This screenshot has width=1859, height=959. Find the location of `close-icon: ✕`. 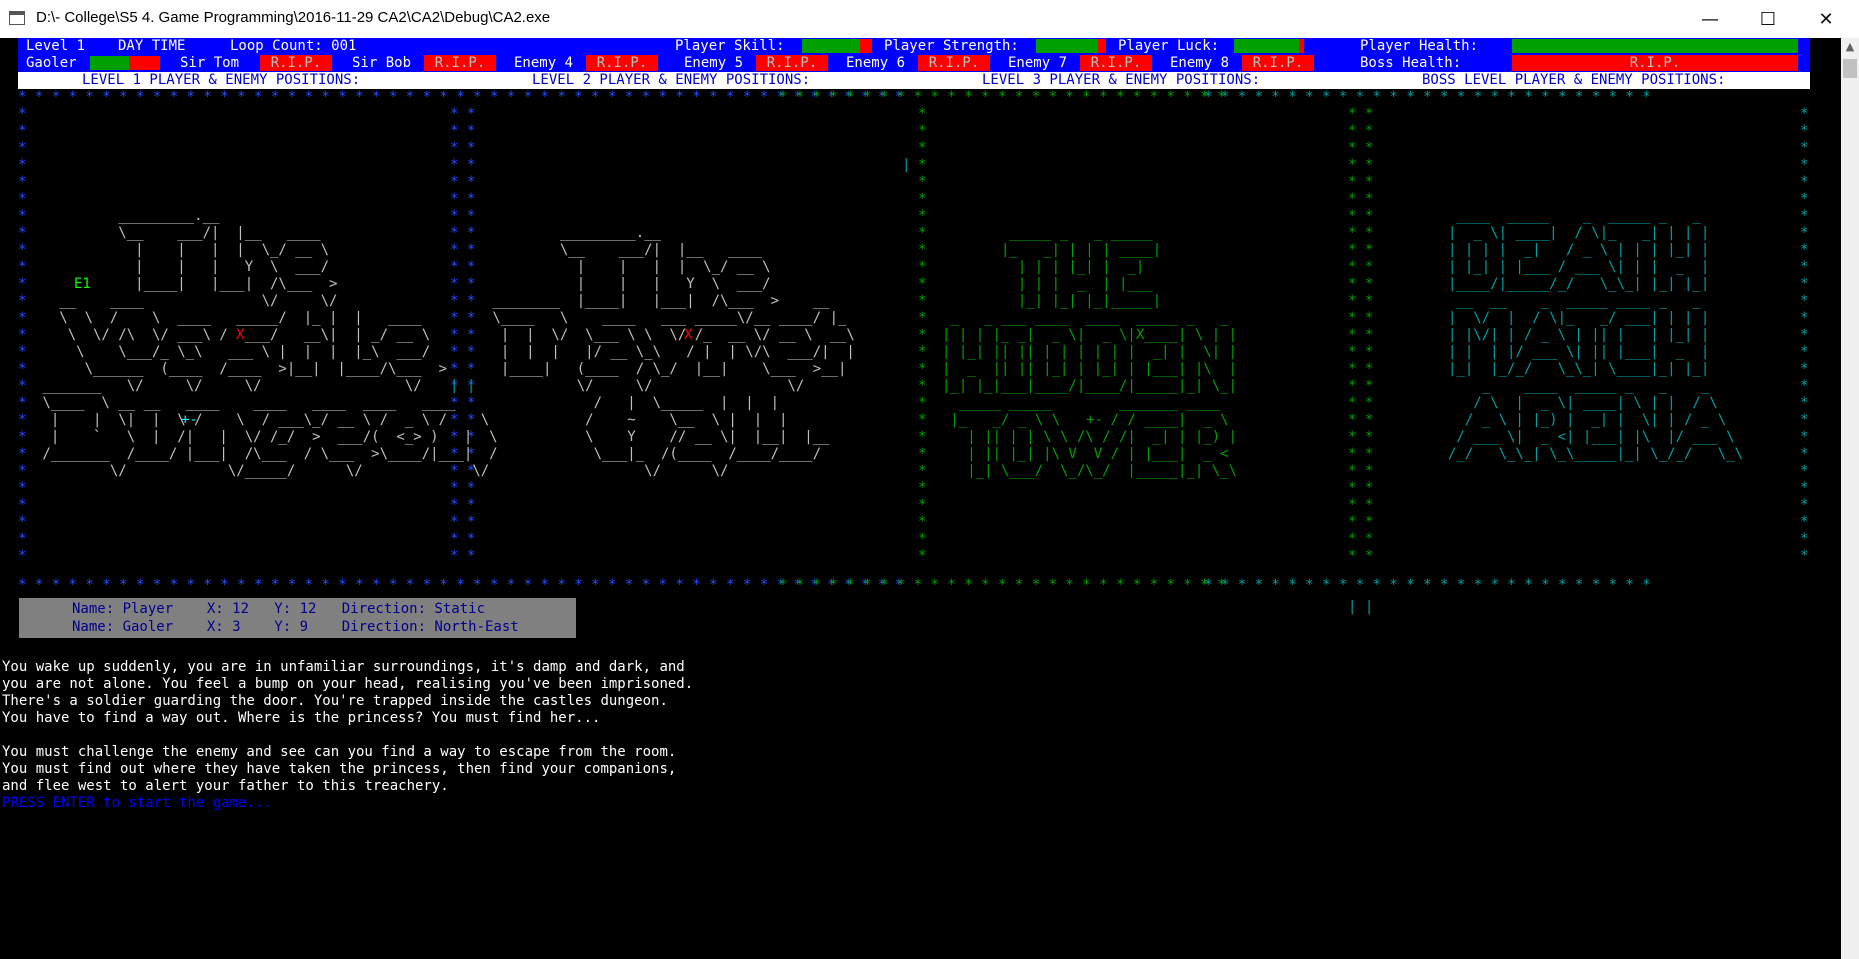

close-icon: ✕ is located at coordinates (1826, 19).